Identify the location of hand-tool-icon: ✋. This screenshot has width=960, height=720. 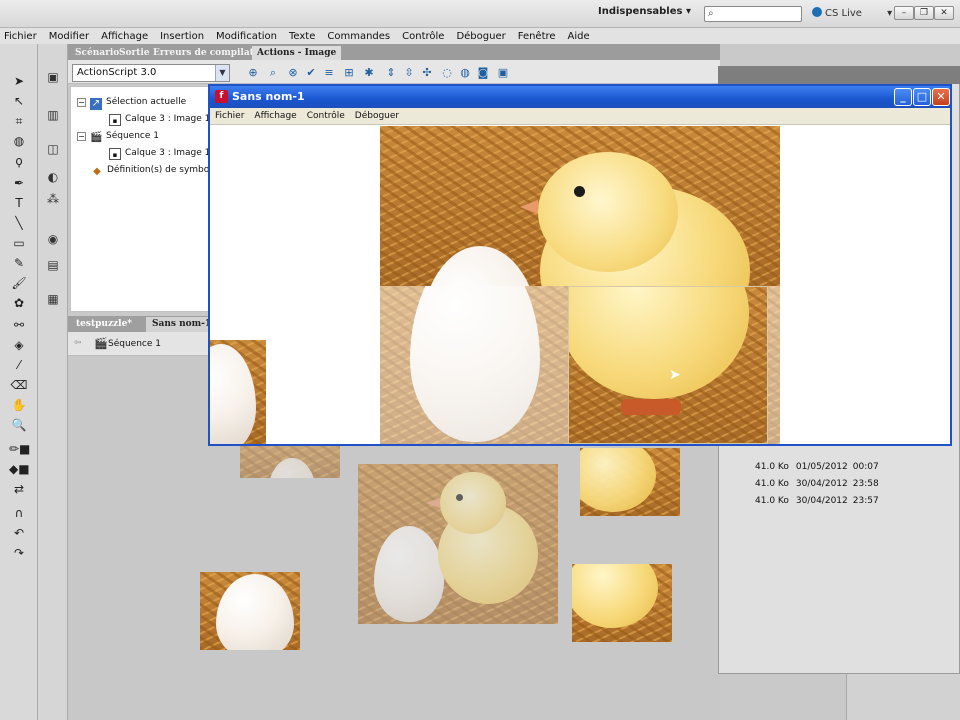
(19, 405).